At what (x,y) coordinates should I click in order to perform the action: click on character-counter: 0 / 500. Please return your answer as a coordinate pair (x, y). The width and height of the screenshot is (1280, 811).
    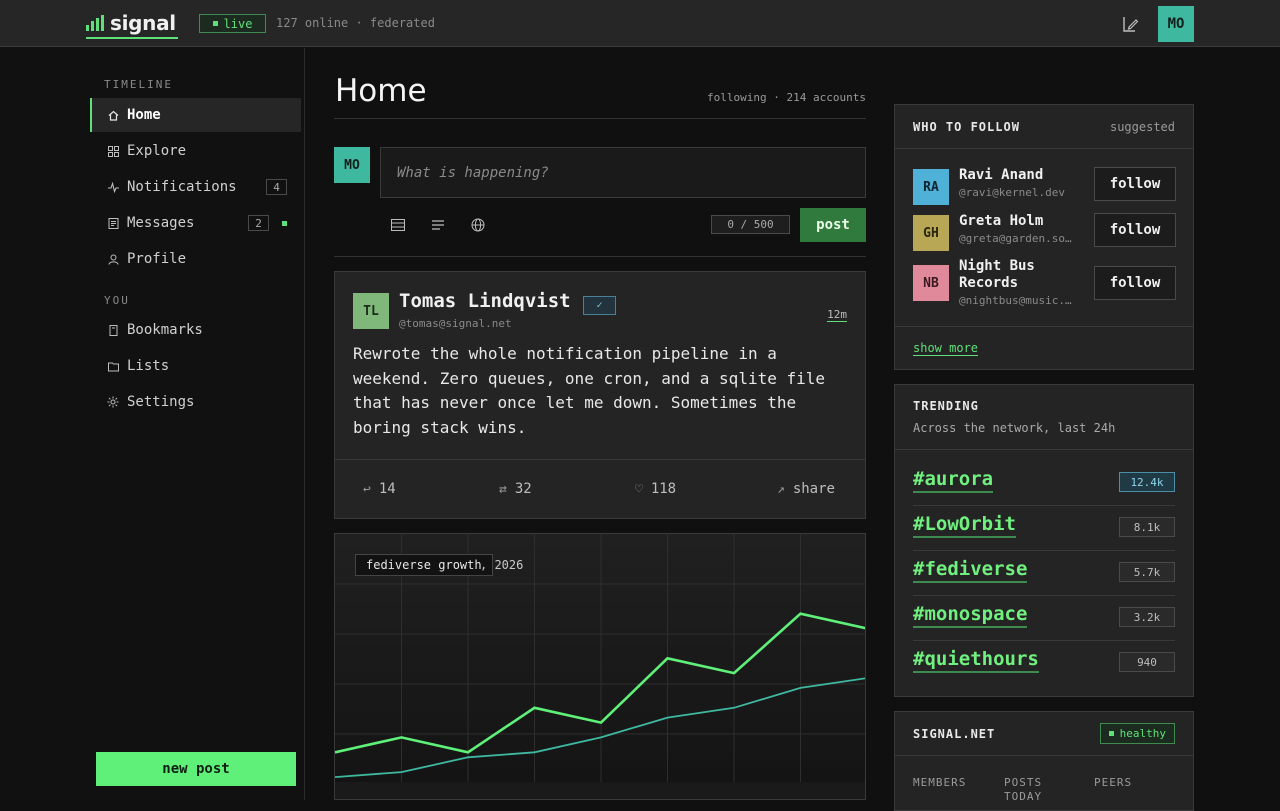
    Looking at the image, I should click on (750, 224).